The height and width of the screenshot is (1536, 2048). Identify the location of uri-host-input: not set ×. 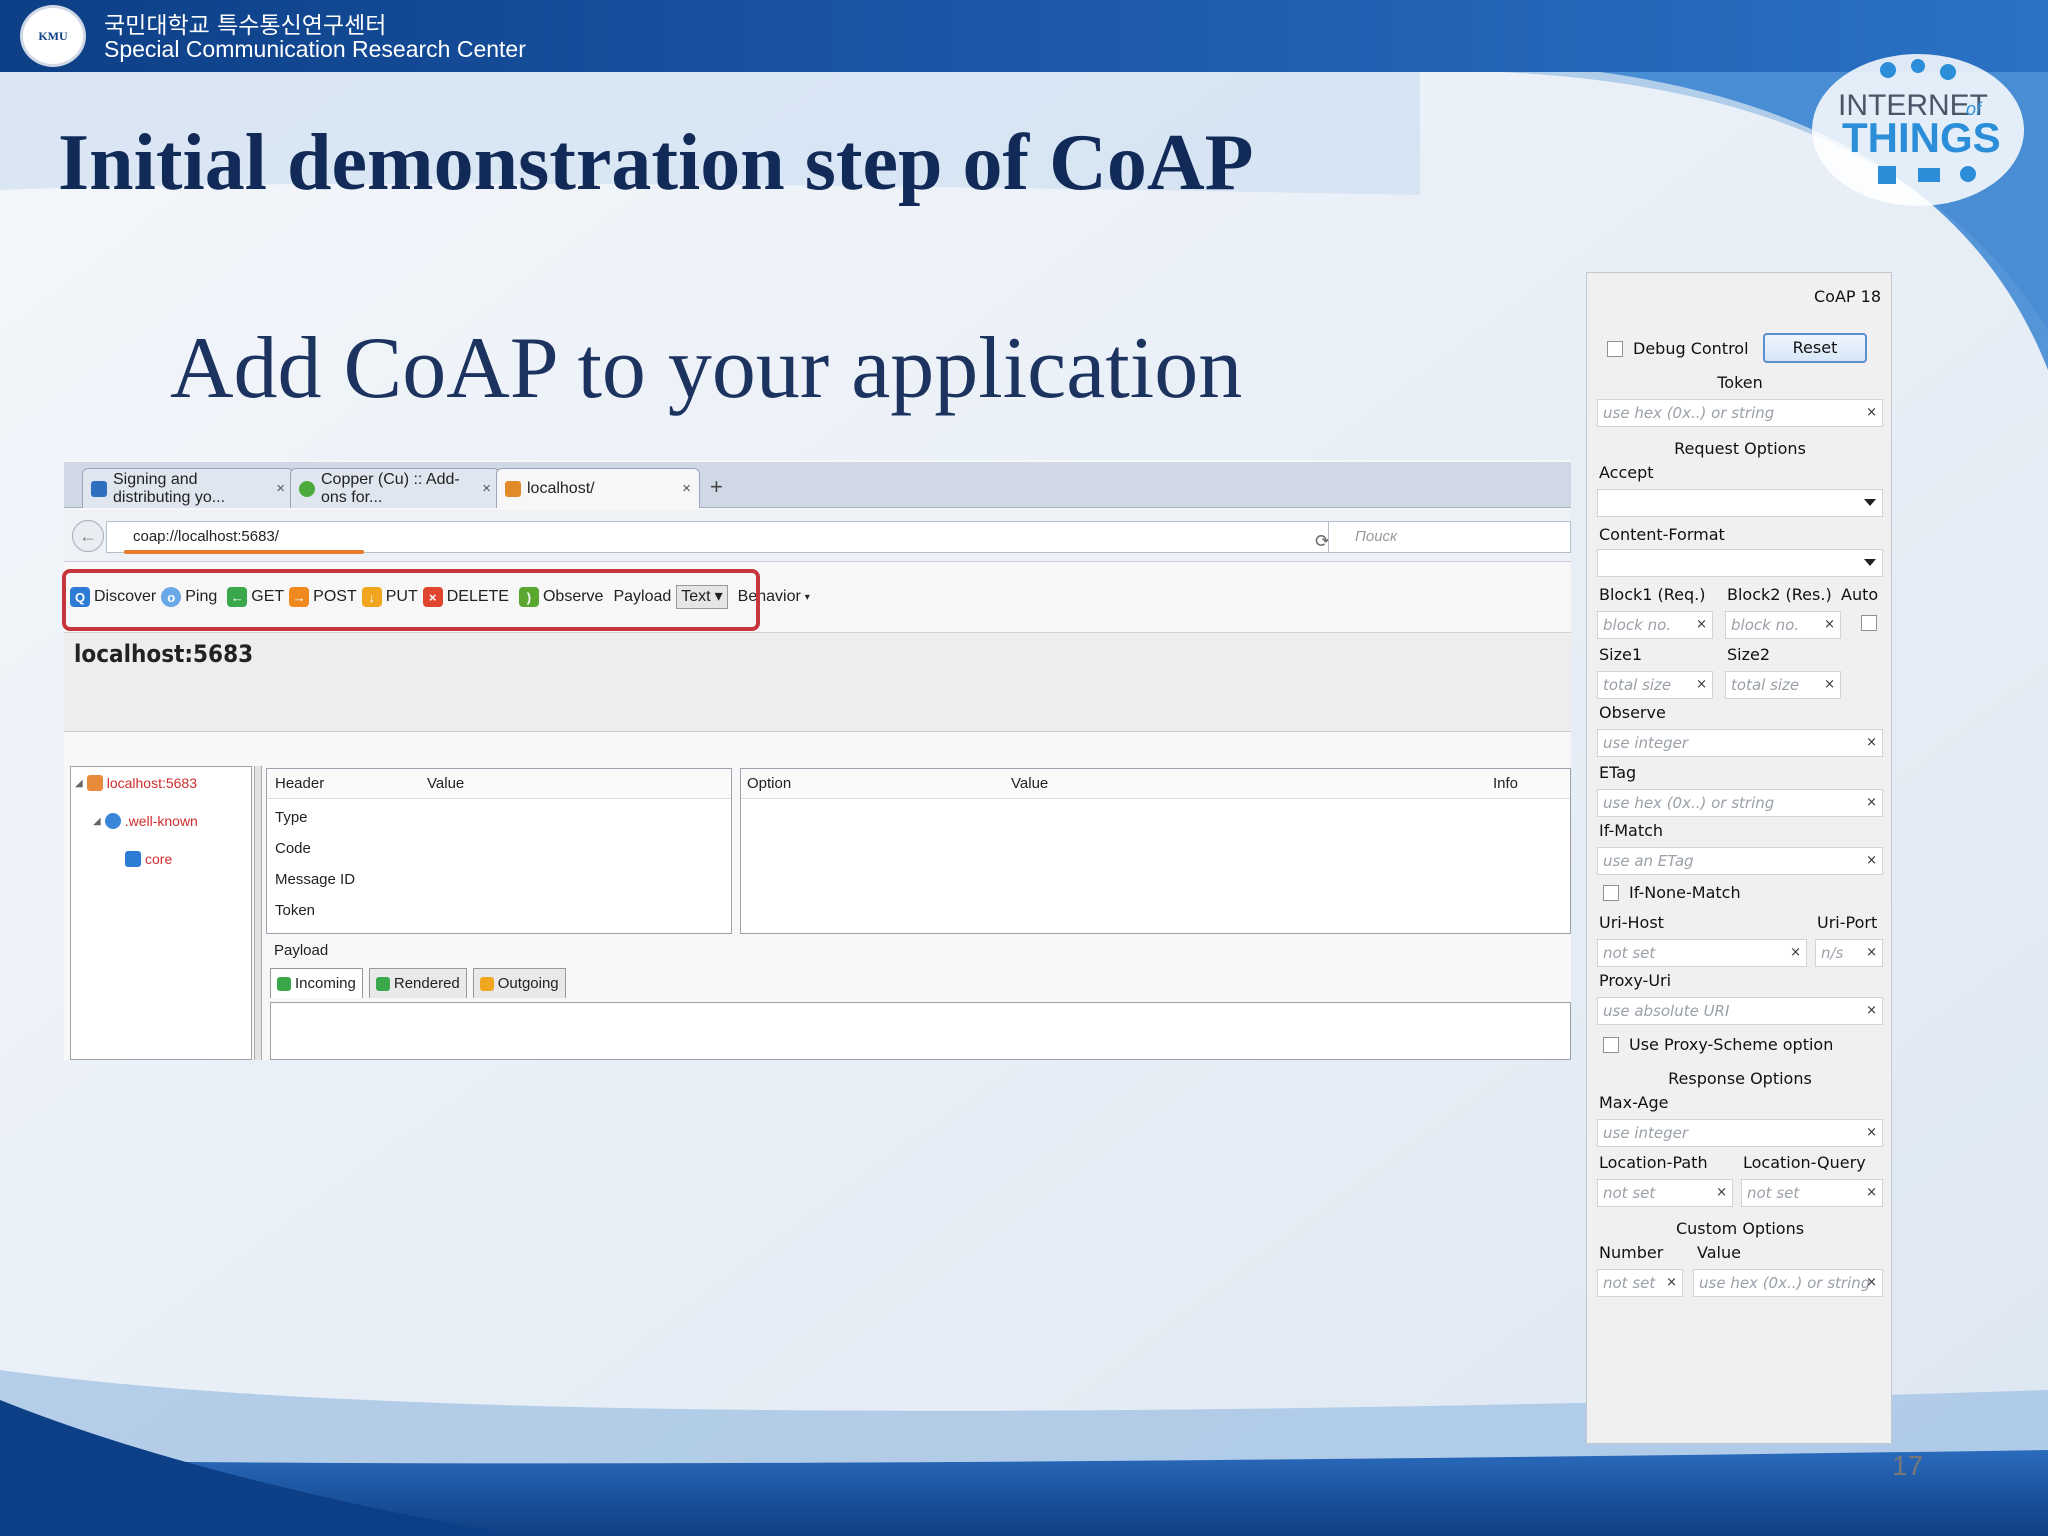
(1702, 953).